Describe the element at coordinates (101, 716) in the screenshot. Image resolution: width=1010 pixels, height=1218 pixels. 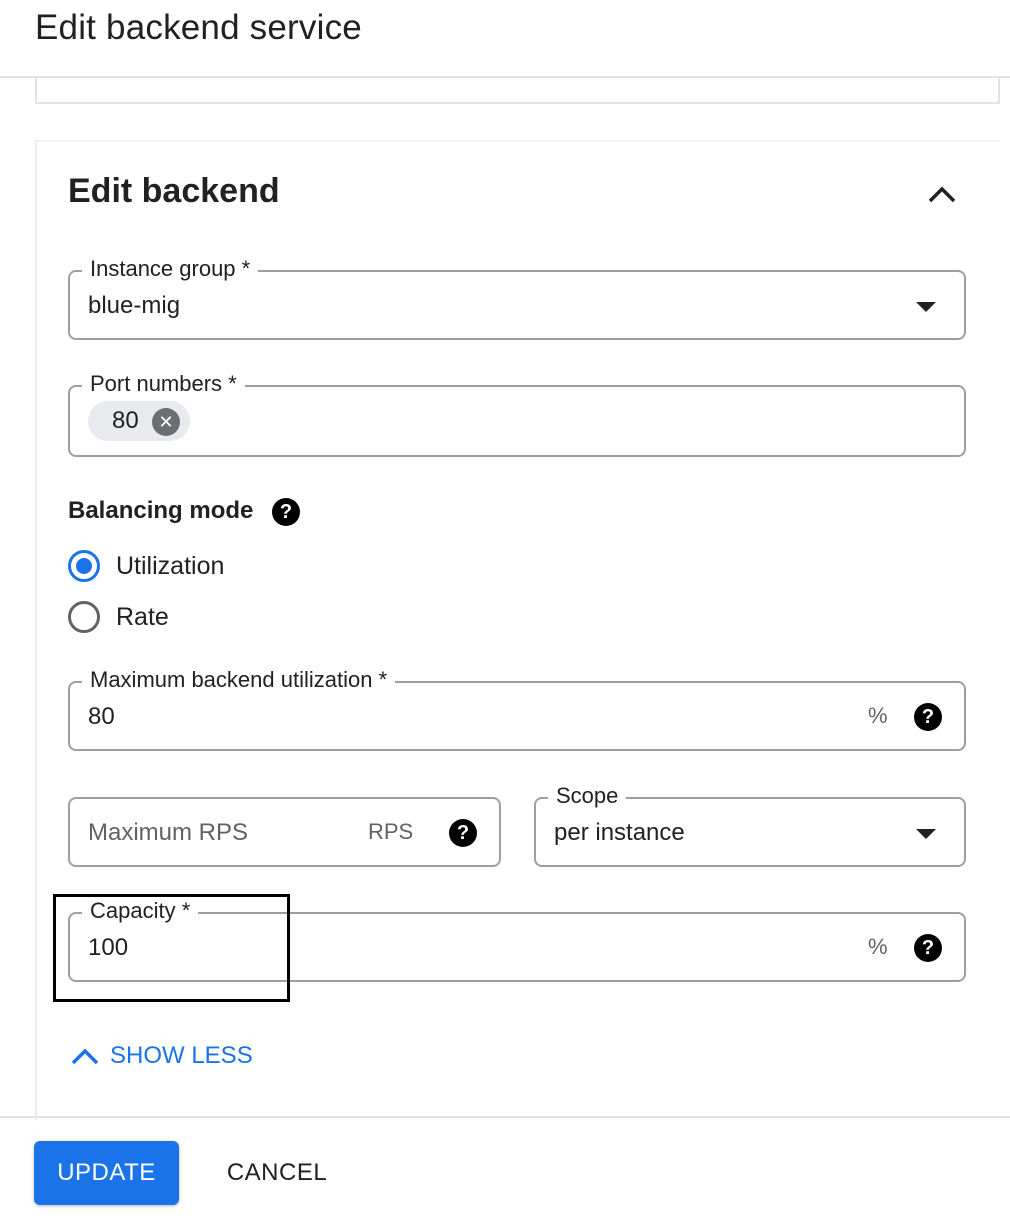
I see `max-utilization-value: 80` at that location.